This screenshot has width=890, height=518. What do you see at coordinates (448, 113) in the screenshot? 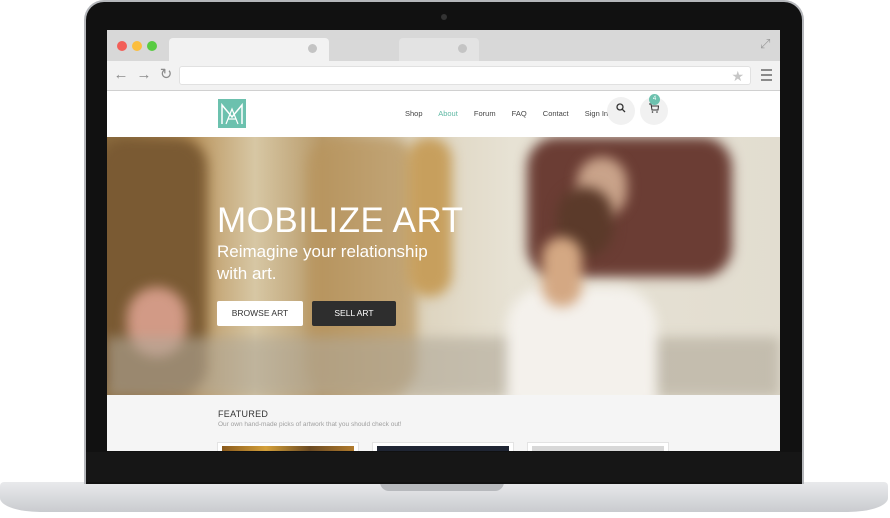
I see `nav-about: About` at bounding box center [448, 113].